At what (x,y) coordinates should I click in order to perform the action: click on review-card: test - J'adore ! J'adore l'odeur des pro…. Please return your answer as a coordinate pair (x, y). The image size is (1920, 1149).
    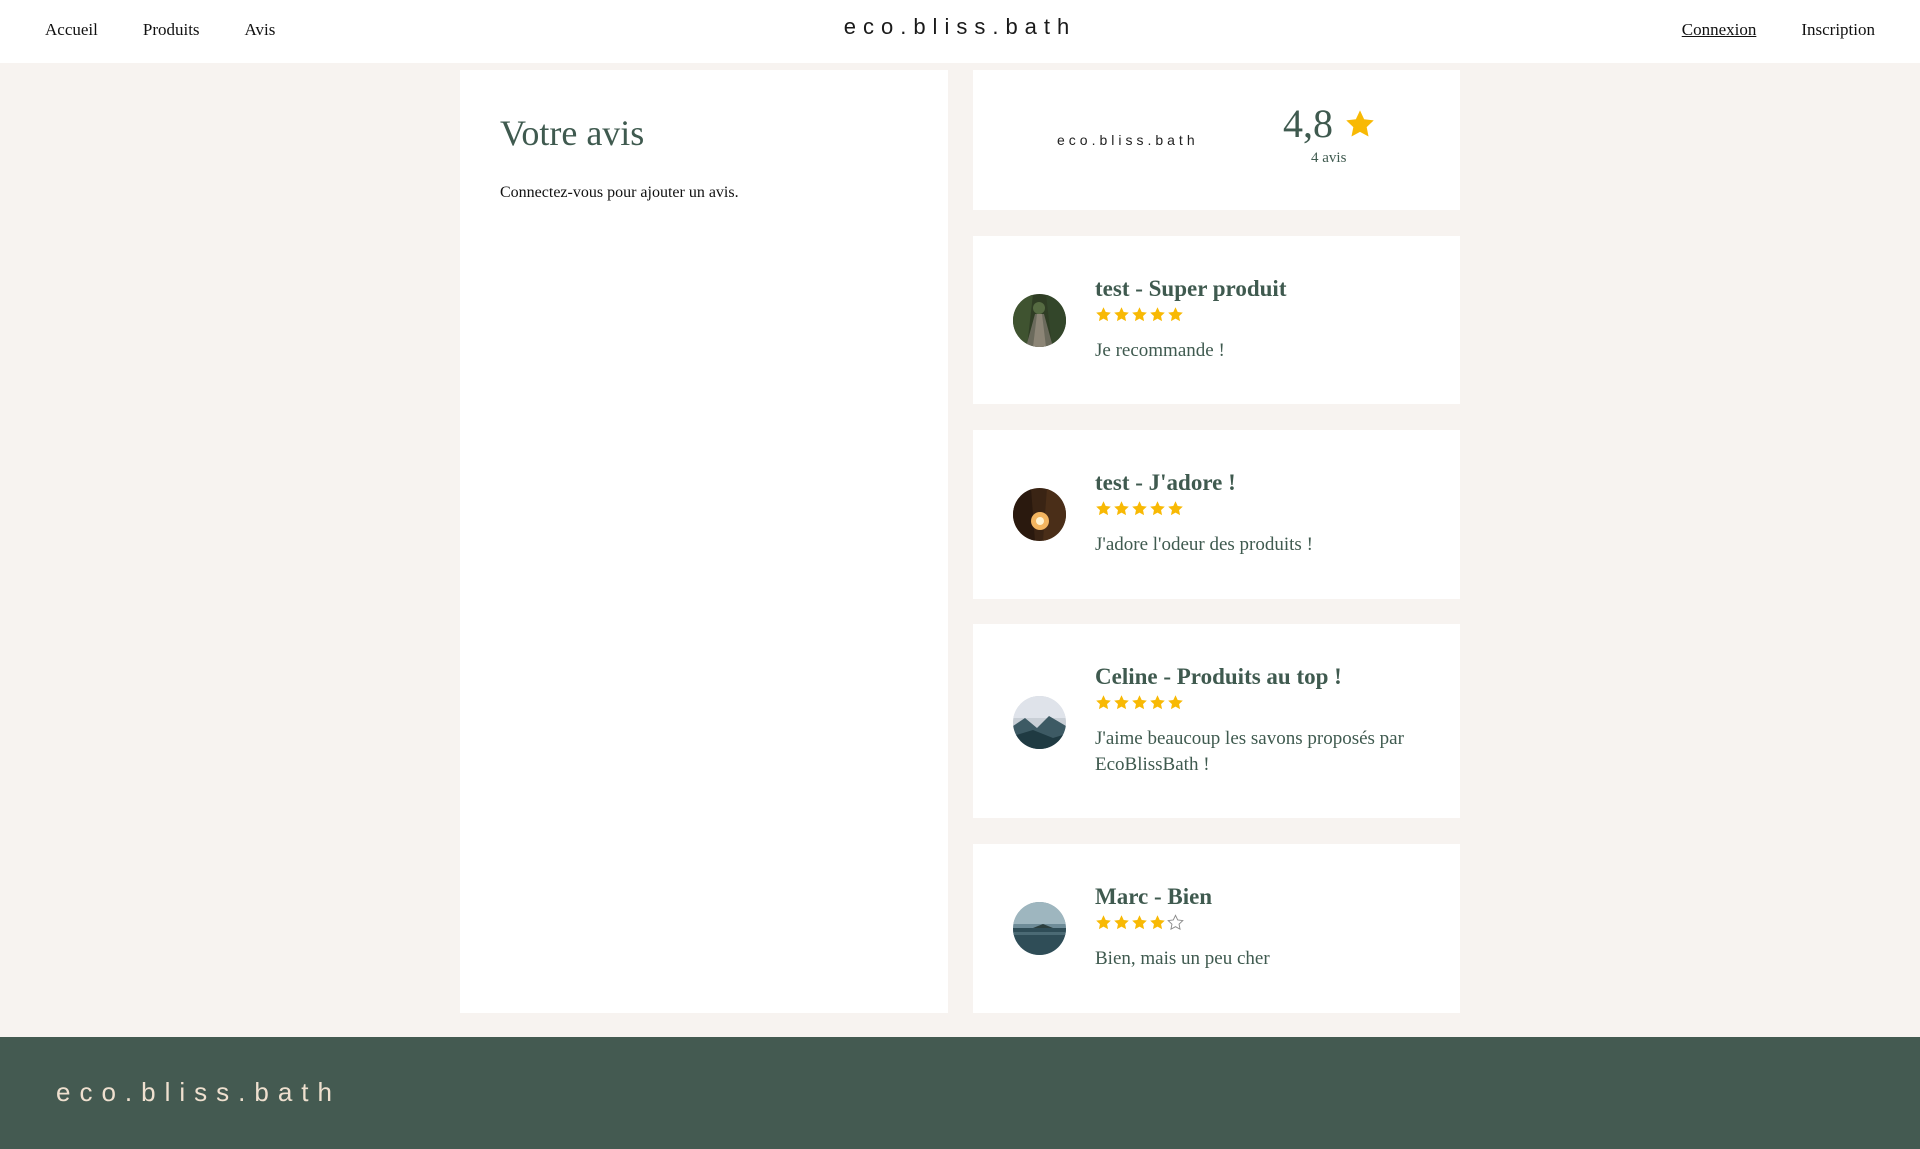
    Looking at the image, I should click on (1216, 514).